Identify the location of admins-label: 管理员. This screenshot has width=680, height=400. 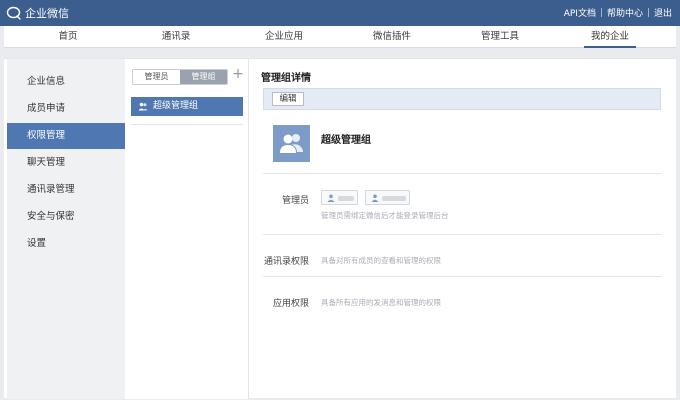
(295, 201).